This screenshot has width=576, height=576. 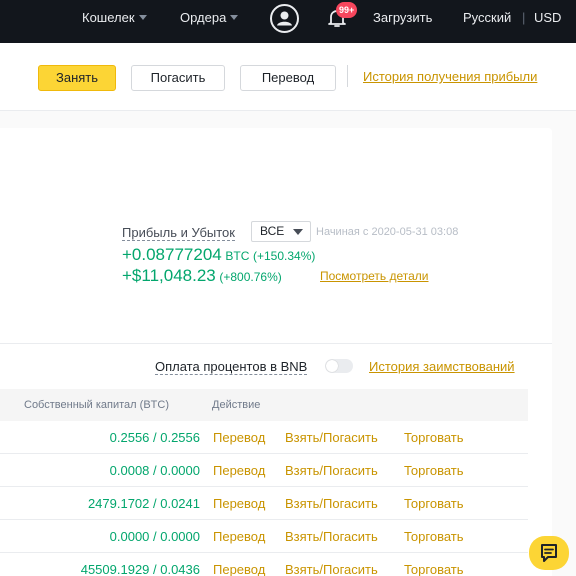 I want to click on pnl-filter-select: ВСЕ, so click(x=281, y=231).